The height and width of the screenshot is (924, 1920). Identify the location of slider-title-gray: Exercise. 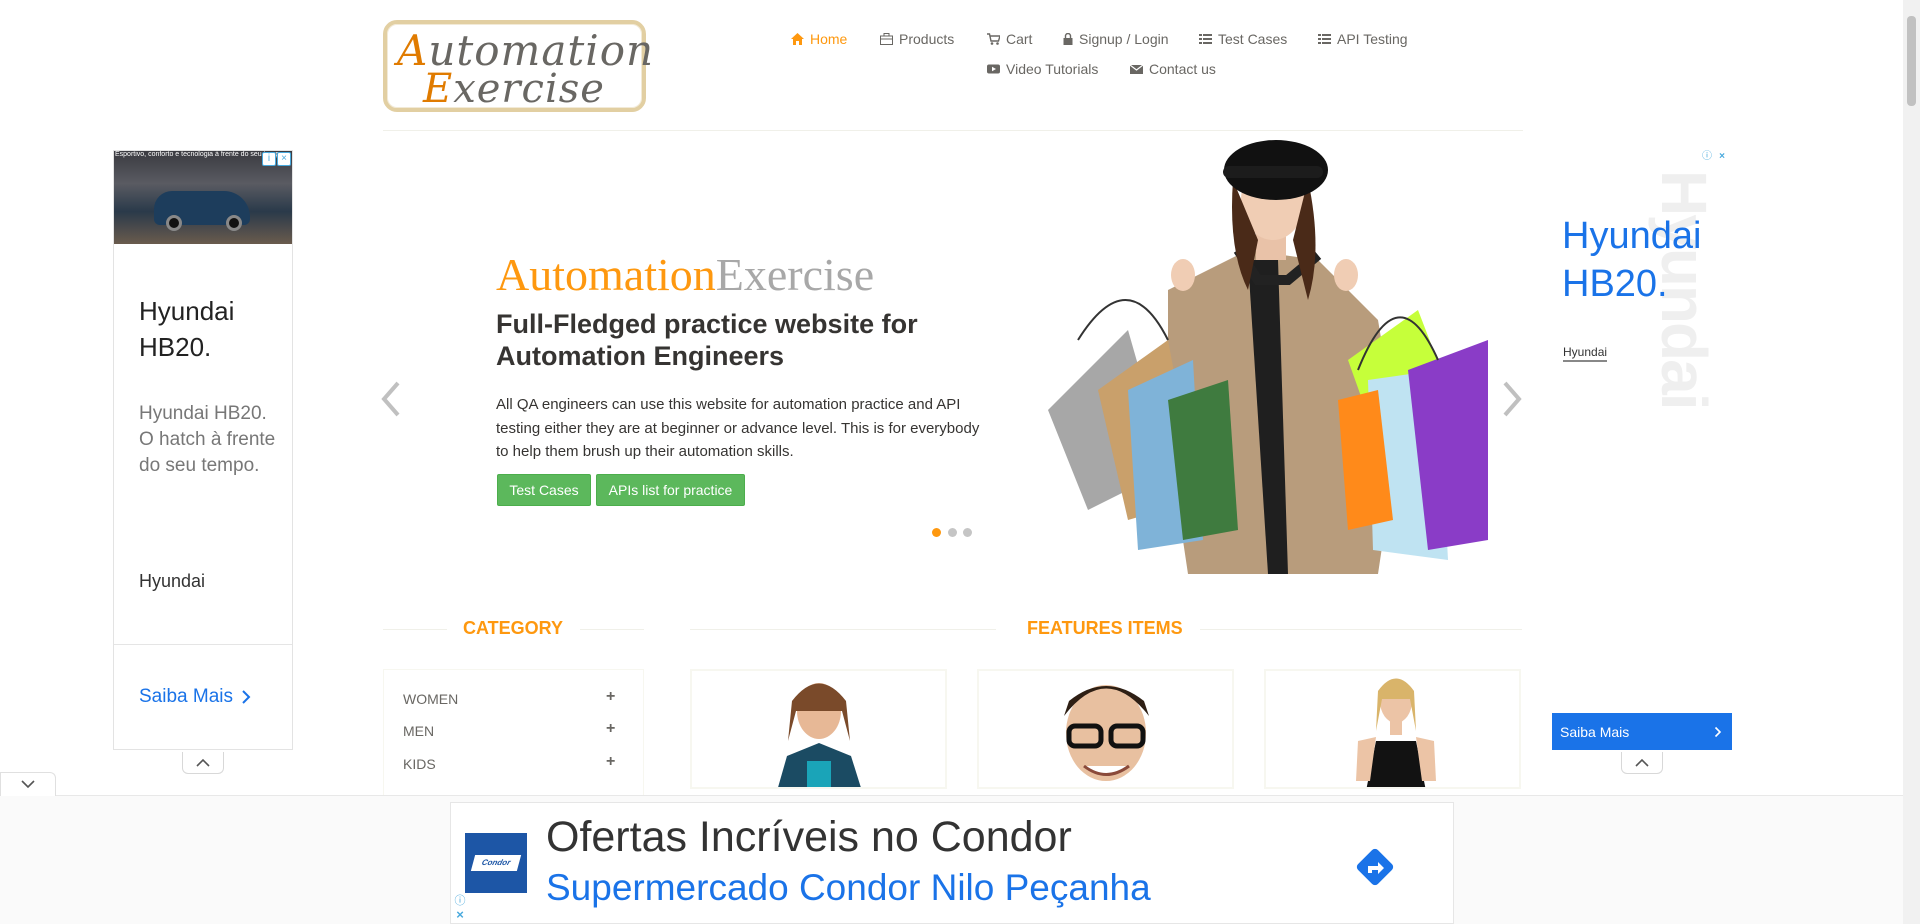
(795, 274).